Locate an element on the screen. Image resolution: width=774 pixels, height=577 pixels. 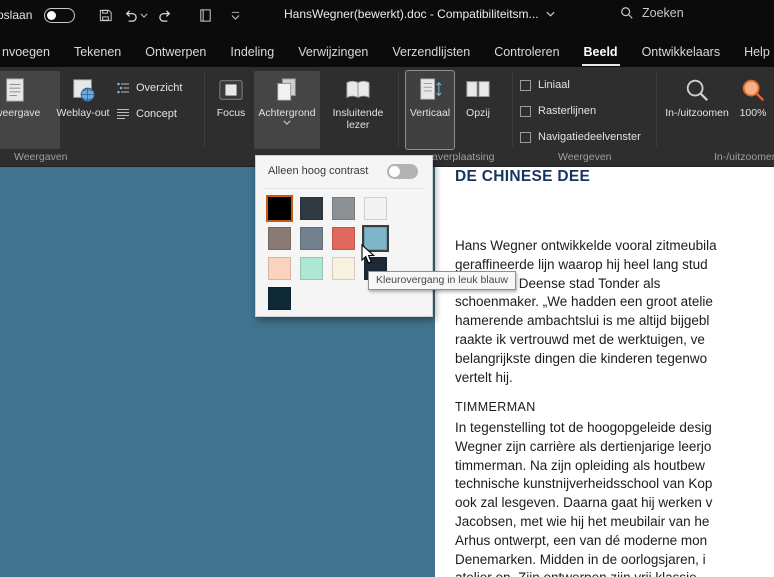
print-layout-view-button: kweergave is located at coordinates (30, 110).